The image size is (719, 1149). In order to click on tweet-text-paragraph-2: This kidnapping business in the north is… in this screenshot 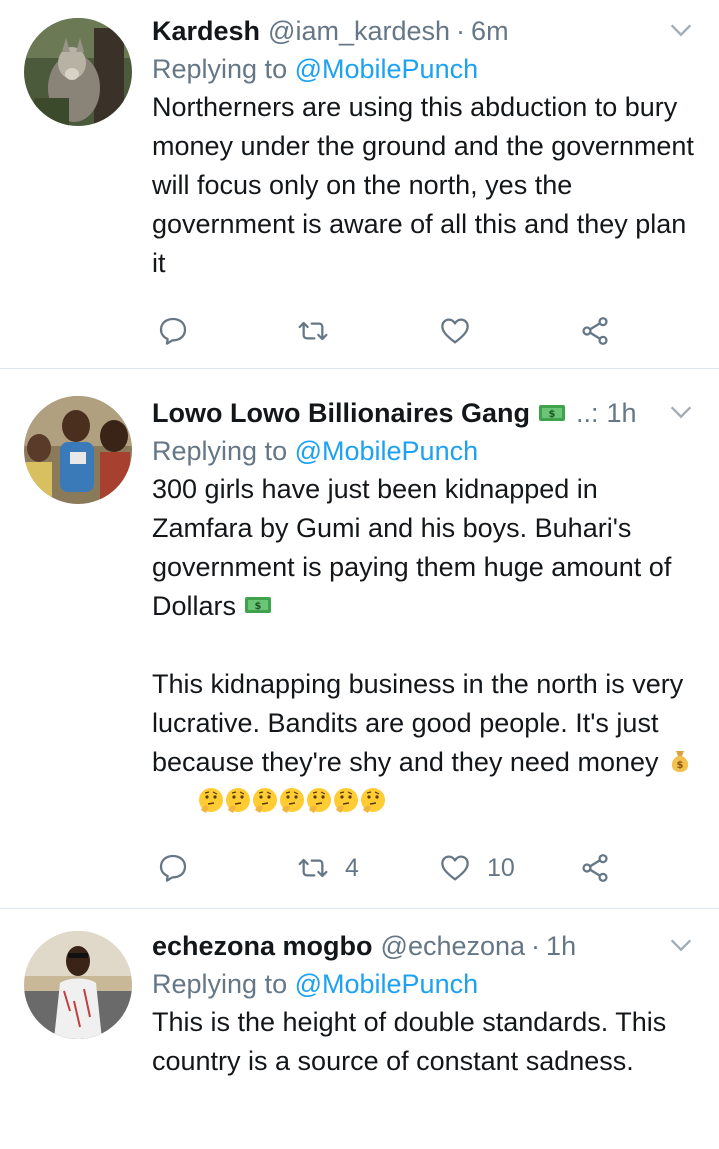, I will do `click(426, 762)`.